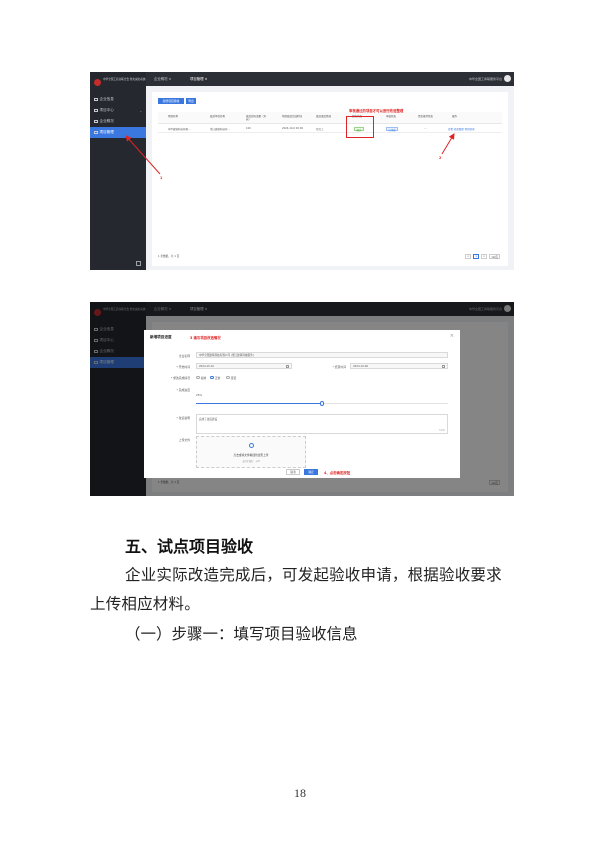  I want to click on upload-hint: 支持扩展名：.pdf, so click(251, 461).